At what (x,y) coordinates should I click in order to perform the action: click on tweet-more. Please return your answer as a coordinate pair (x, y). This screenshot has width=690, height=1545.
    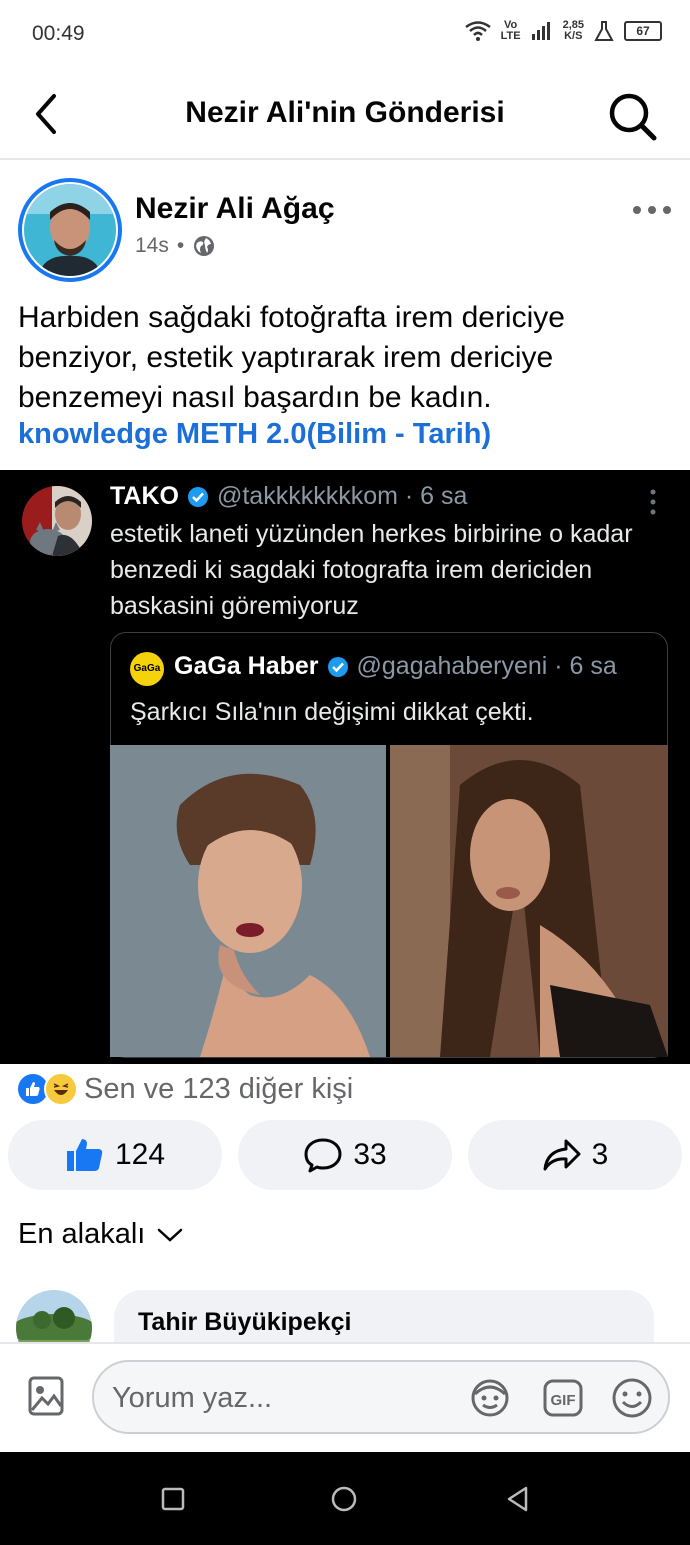
    Looking at the image, I should click on (653, 502).